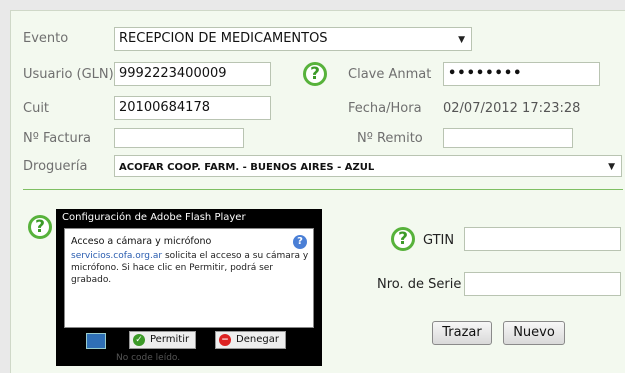  I want to click on deny-label: Denegar, so click(257, 339).